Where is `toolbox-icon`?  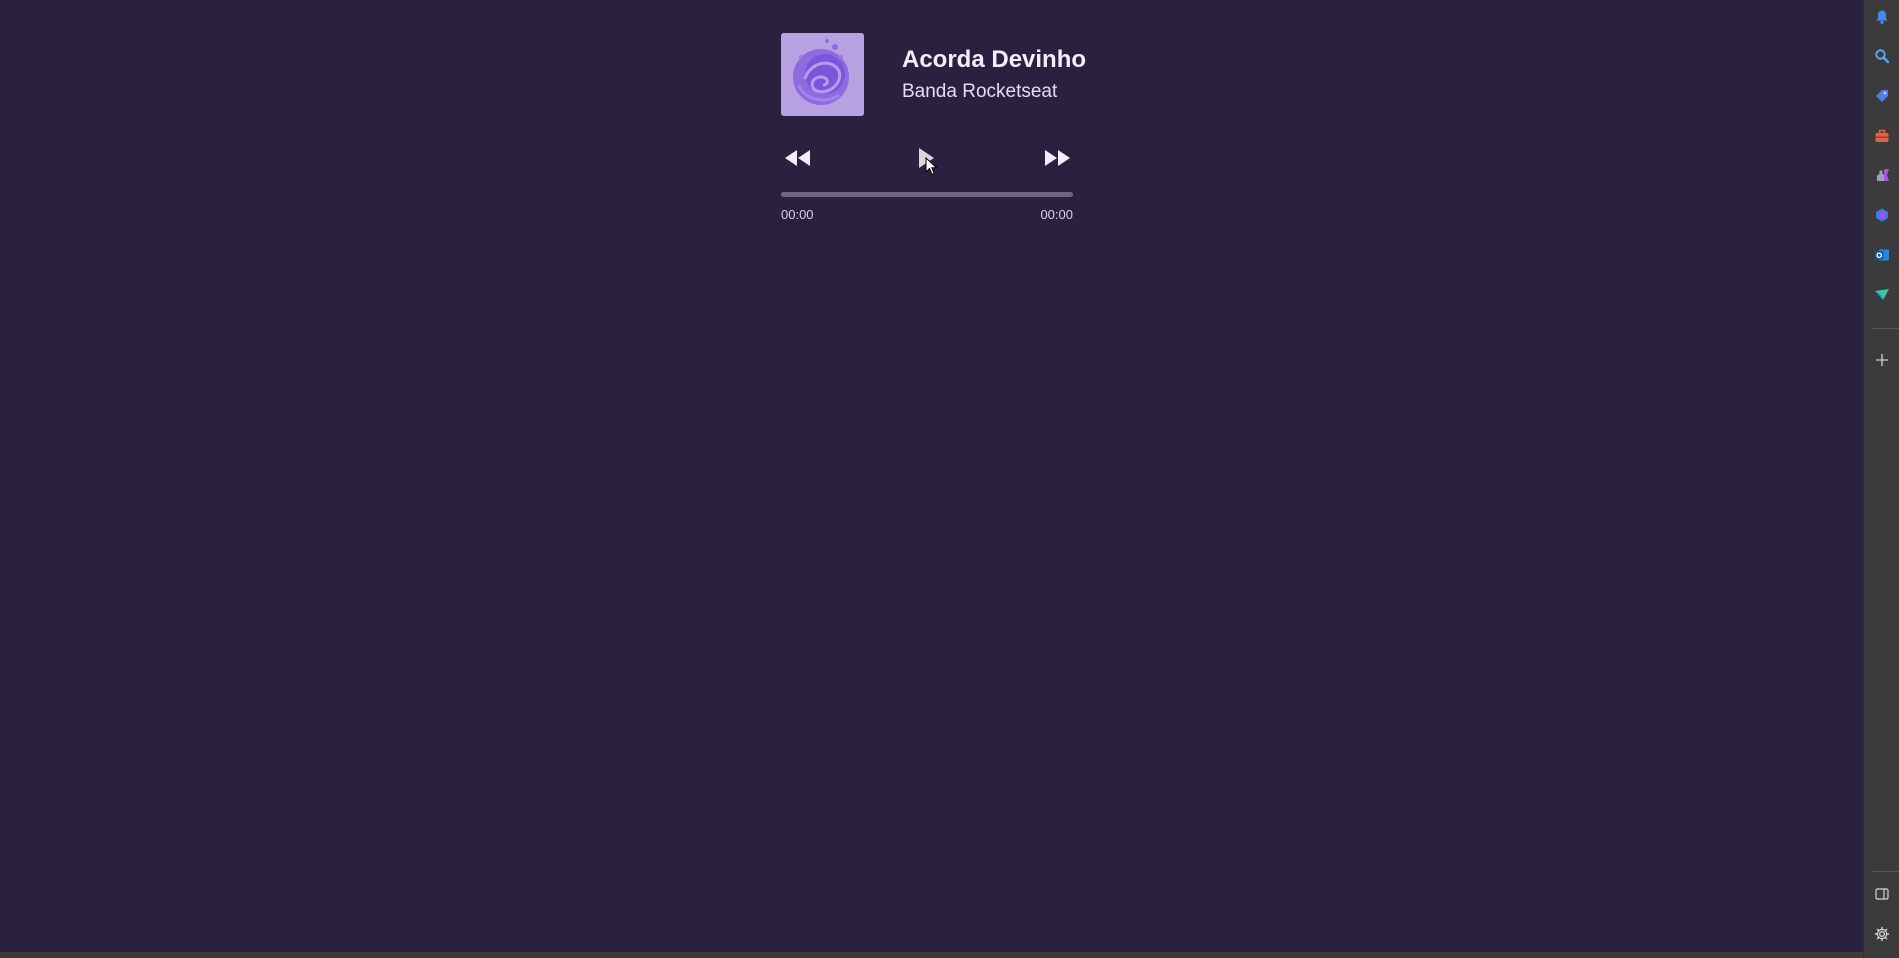
toolbox-icon is located at coordinates (1882, 135).